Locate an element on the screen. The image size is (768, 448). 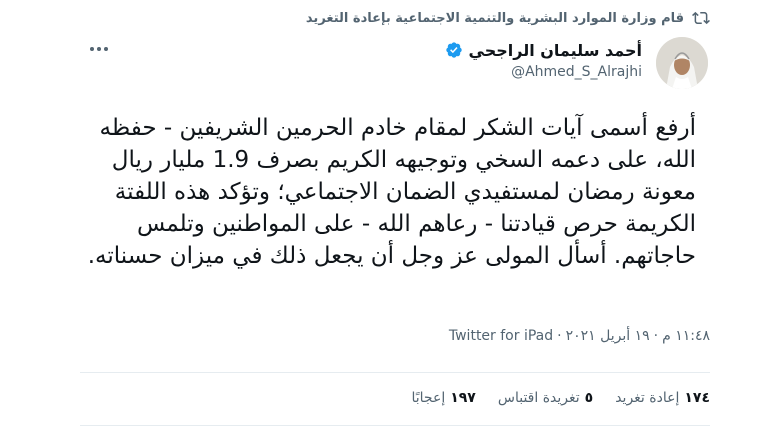
retweet-icon is located at coordinates (701, 18).